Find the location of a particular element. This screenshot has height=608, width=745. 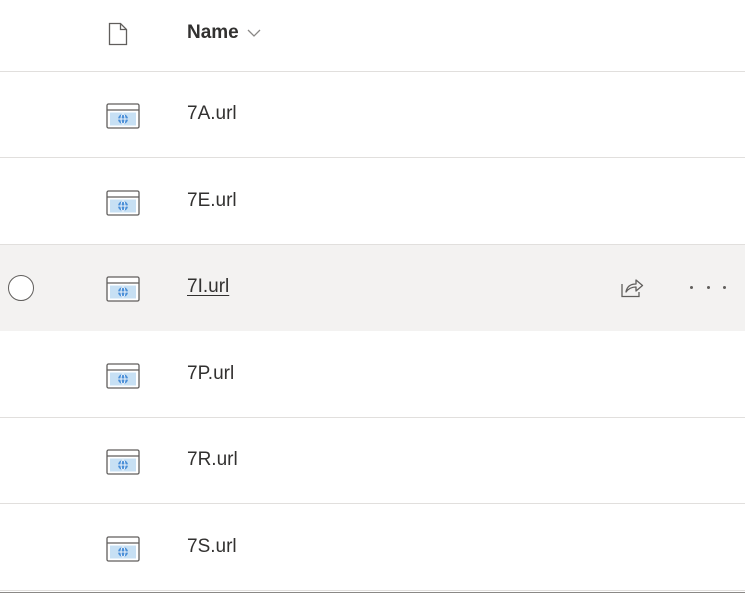

file-row: 7P.url is located at coordinates (372, 375).